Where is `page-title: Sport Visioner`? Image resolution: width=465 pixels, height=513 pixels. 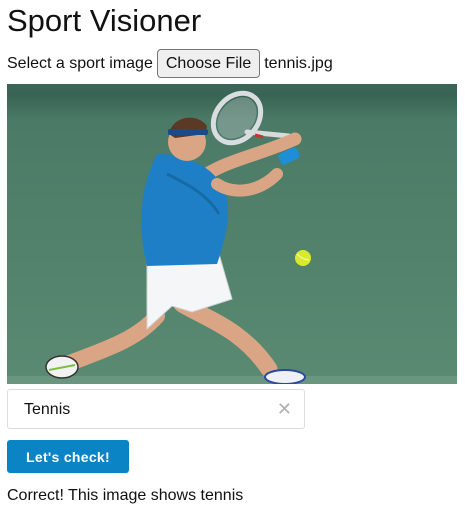
page-title: Sport Visioner is located at coordinates (104, 20).